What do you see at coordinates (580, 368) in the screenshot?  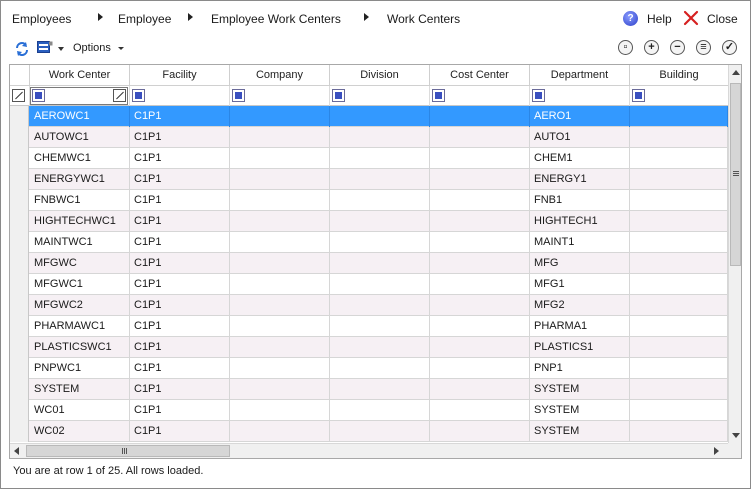 I see `cell-department: PNP1` at bounding box center [580, 368].